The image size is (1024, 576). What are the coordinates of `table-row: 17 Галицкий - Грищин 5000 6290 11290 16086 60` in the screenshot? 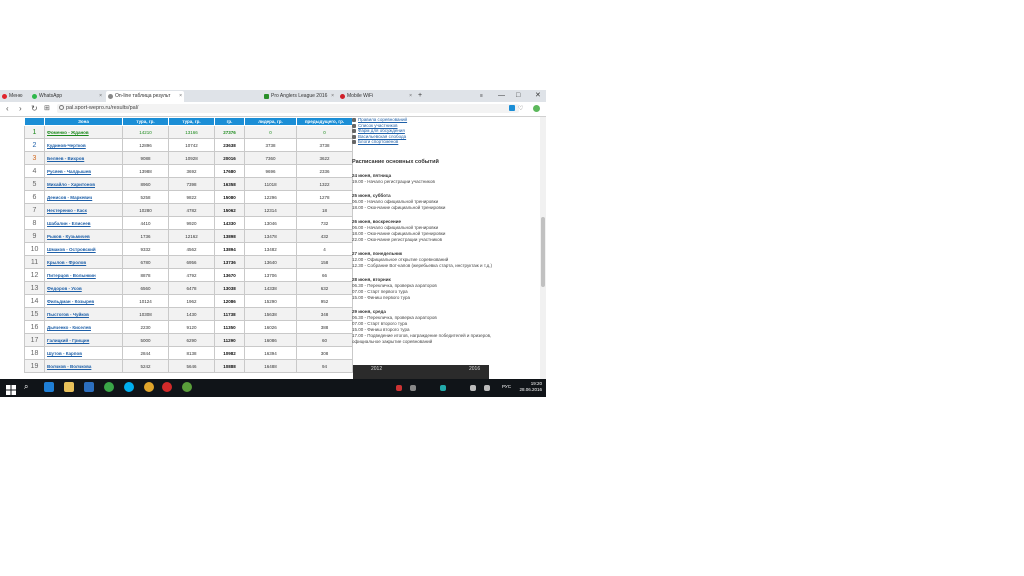 It's located at (188, 340).